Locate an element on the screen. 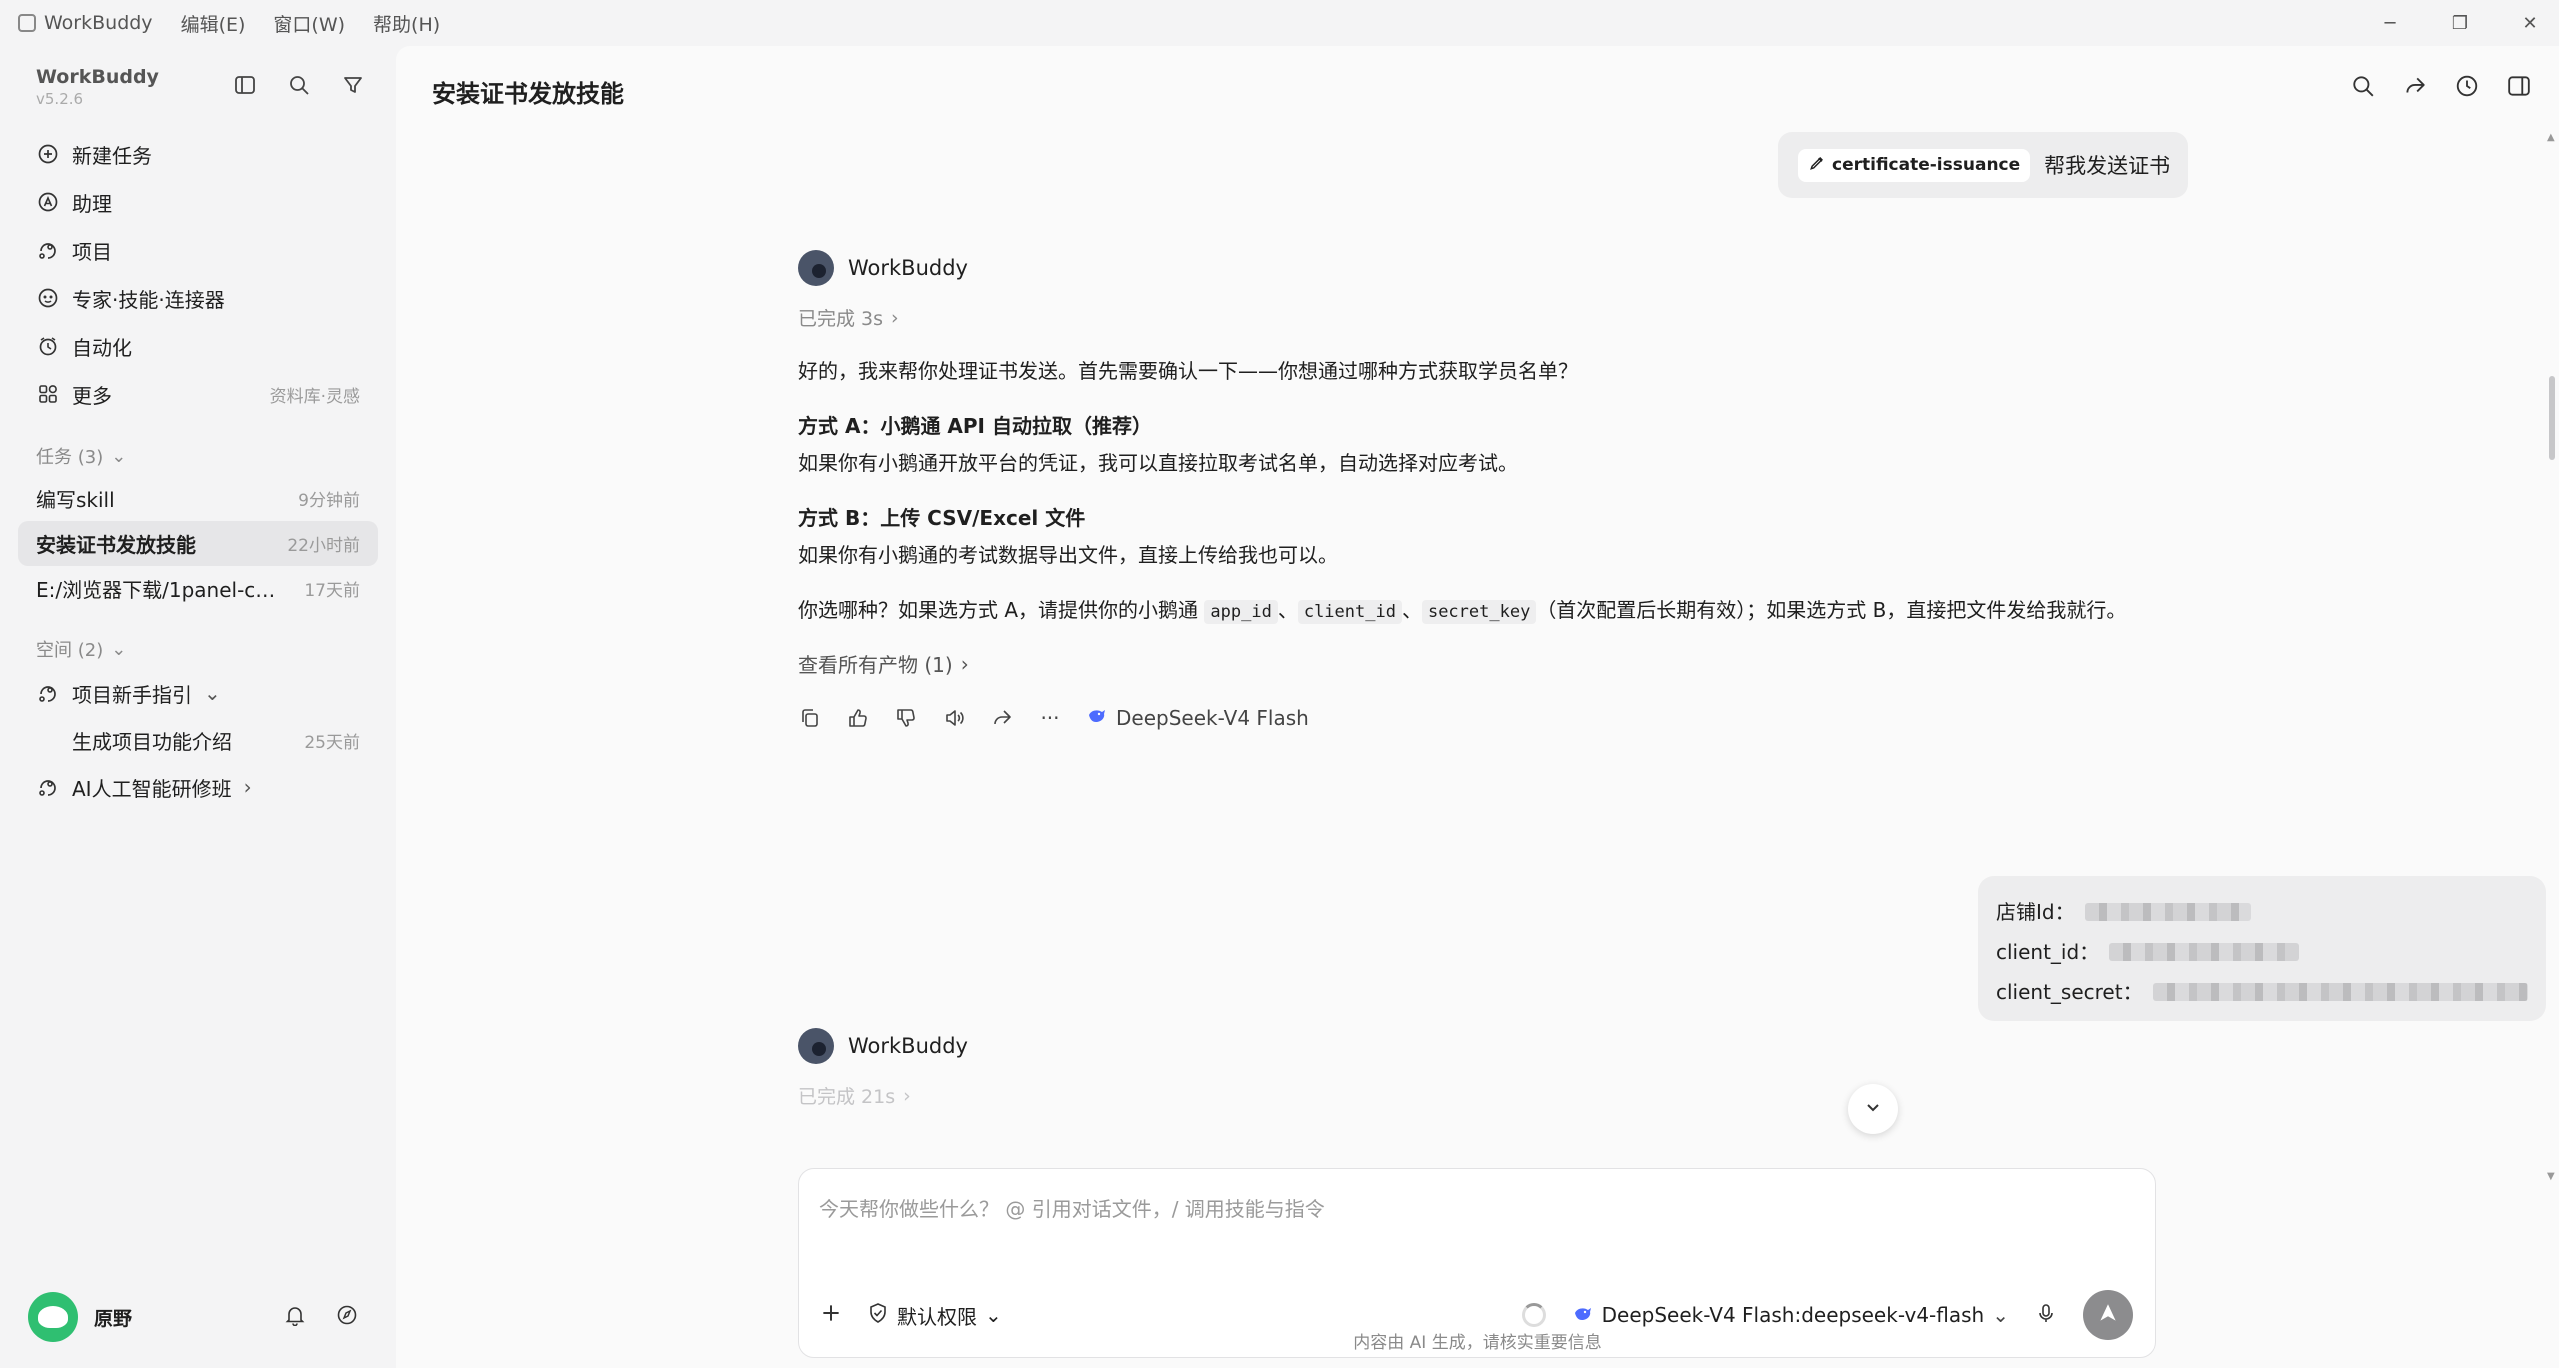 Image resolution: width=2559 pixels, height=1368 pixels. message-header: WorkBuddy is located at coordinates (1473, 268).